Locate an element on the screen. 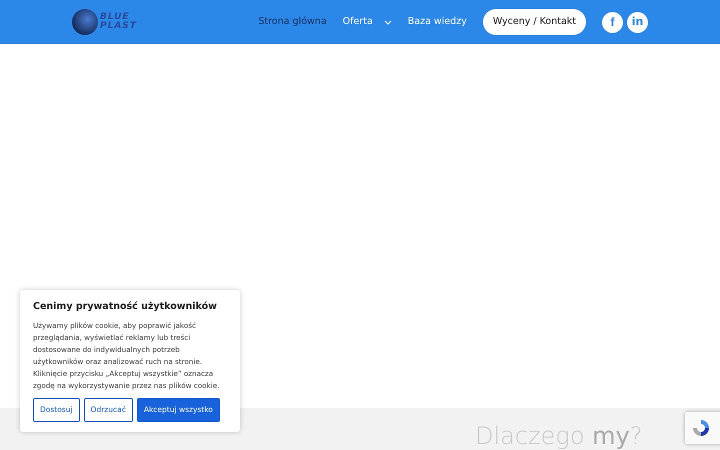 The width and height of the screenshot is (720, 450). nav-link: Baza wiedzy is located at coordinates (437, 22).